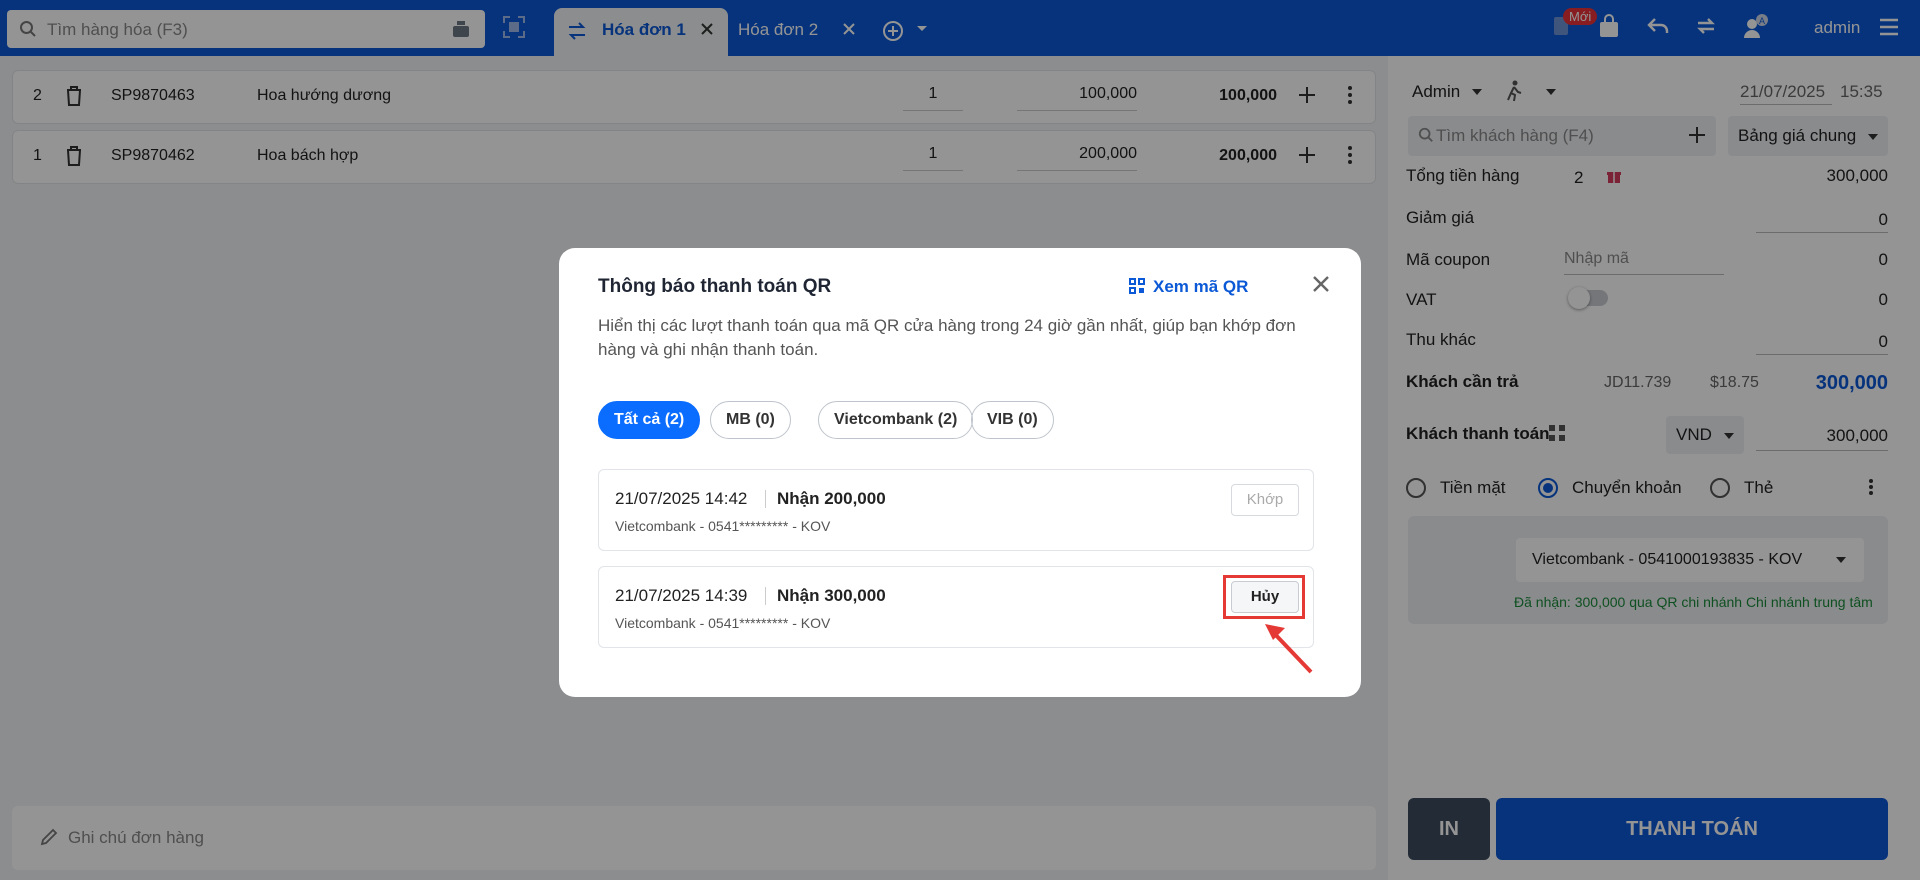 This screenshot has height=880, width=1920. What do you see at coordinates (1265, 500) in the screenshot?
I see `match-button: Khớp` at bounding box center [1265, 500].